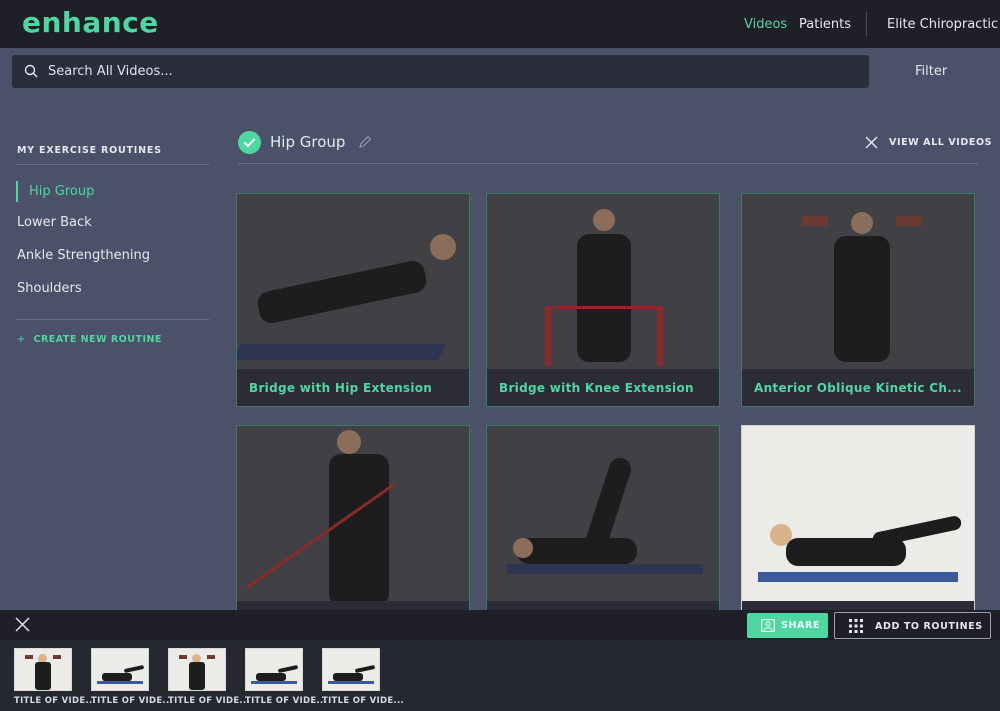 The width and height of the screenshot is (1000, 711). What do you see at coordinates (365, 142) in the screenshot?
I see `pencil-icon` at bounding box center [365, 142].